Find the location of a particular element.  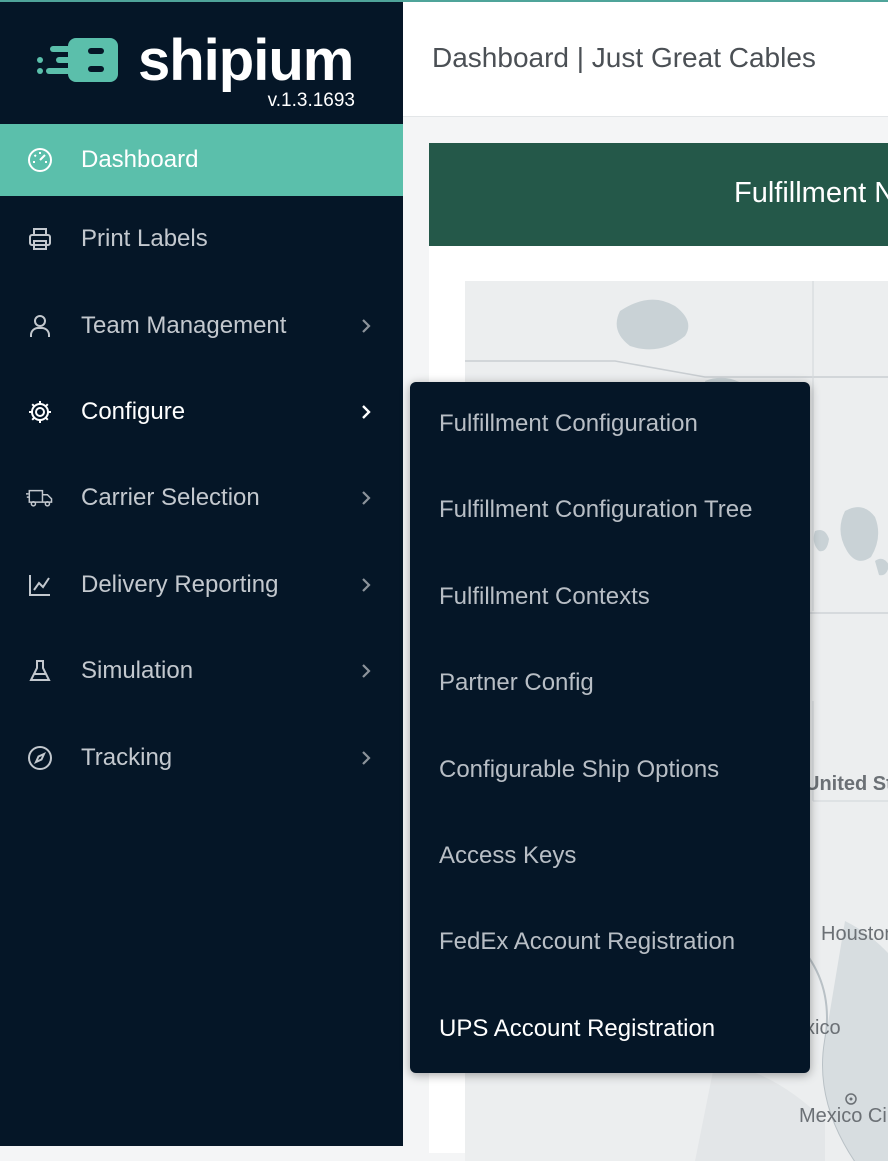

map-label-country: United St is located at coordinates (846, 784).